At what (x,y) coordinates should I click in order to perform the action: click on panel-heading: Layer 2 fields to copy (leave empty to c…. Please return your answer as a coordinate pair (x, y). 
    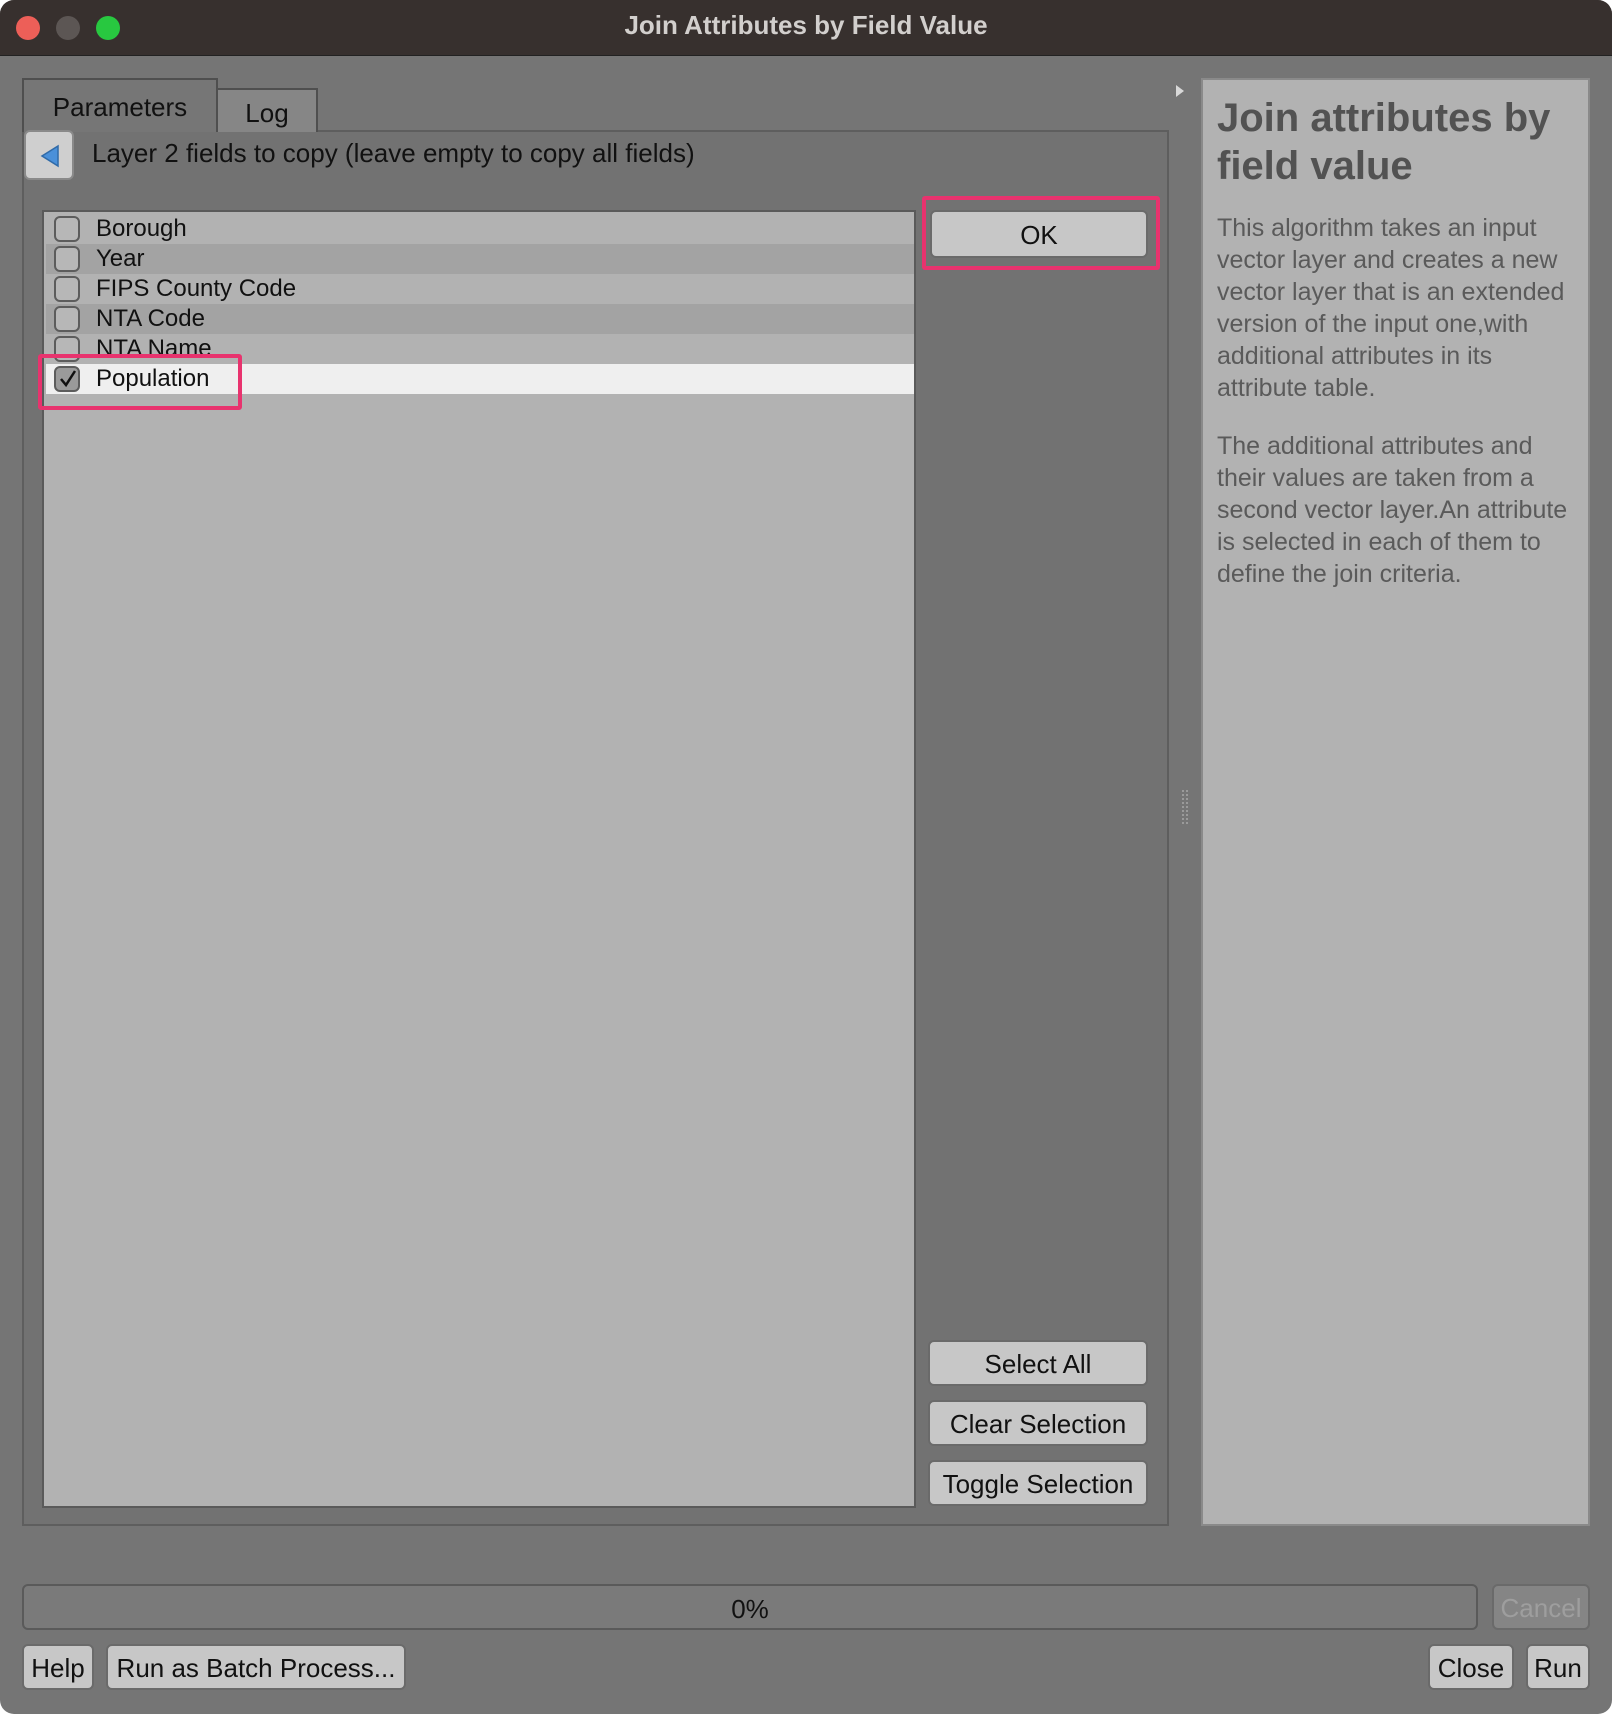
    Looking at the image, I should click on (393, 153).